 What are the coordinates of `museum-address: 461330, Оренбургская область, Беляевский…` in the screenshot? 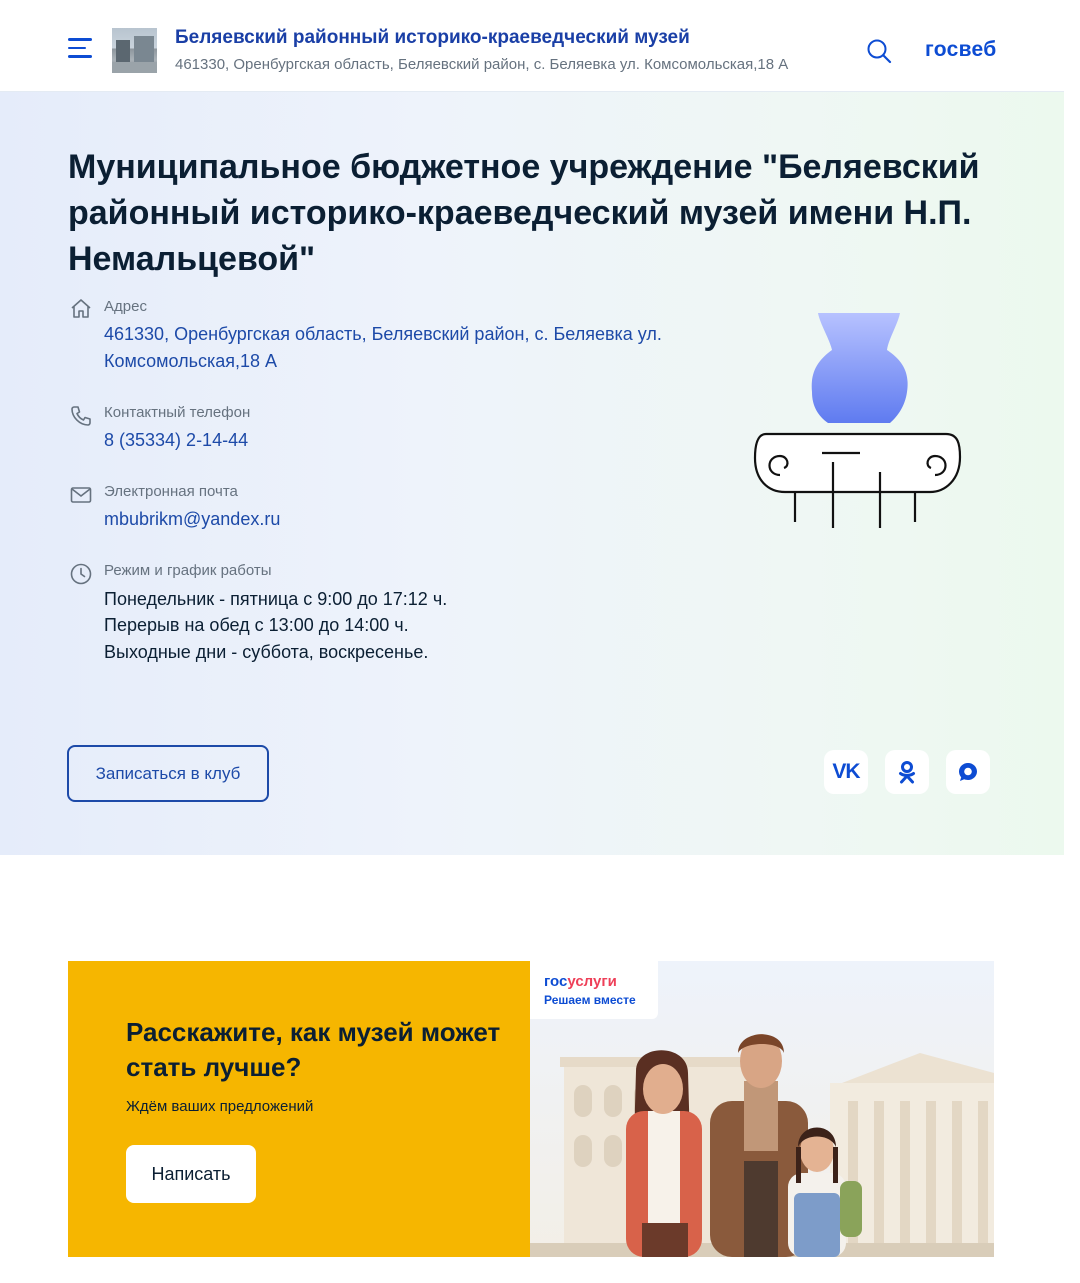 It's located at (482, 64).